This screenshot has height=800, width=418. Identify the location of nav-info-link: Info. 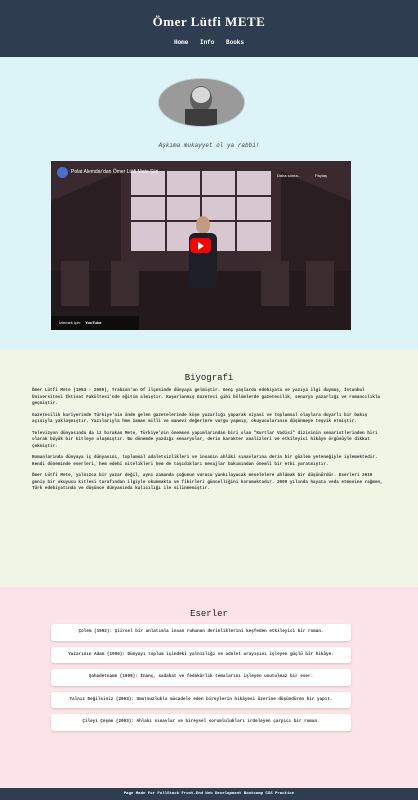
(207, 42).